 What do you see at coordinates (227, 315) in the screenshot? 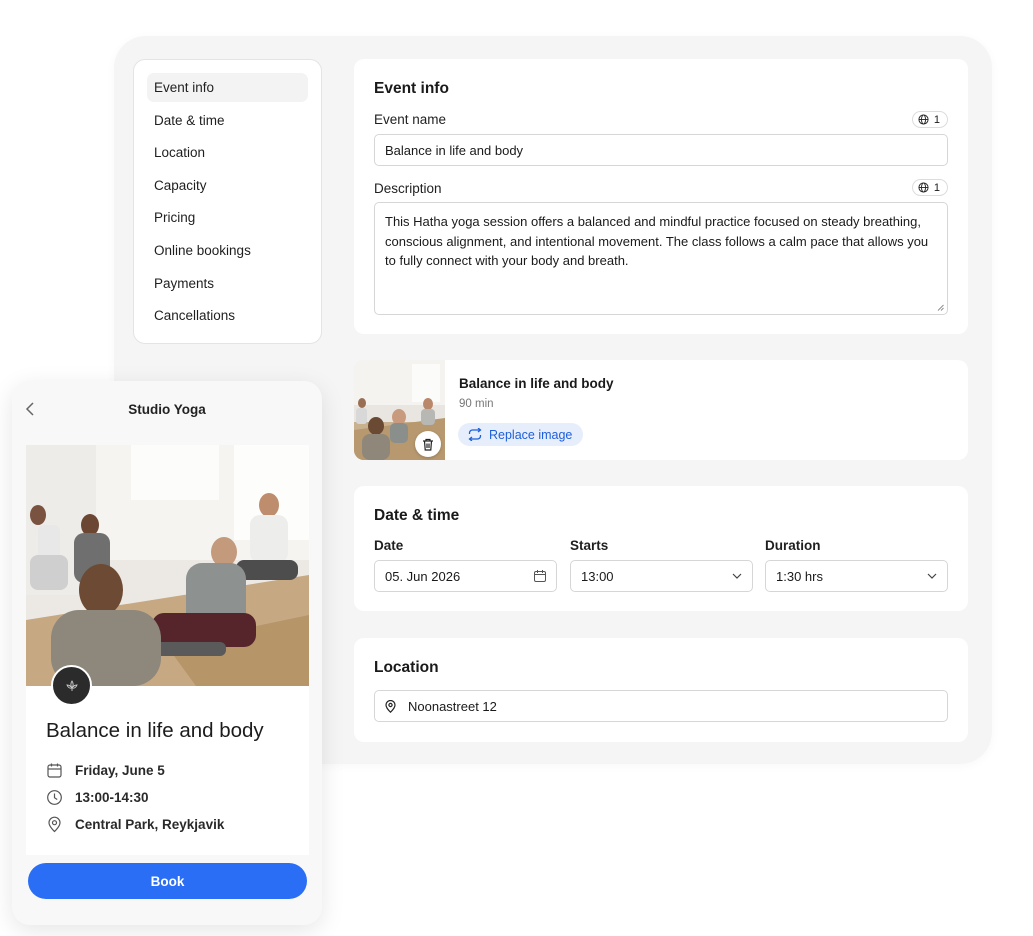
I see `nav-item-cancellations: Cancellations` at bounding box center [227, 315].